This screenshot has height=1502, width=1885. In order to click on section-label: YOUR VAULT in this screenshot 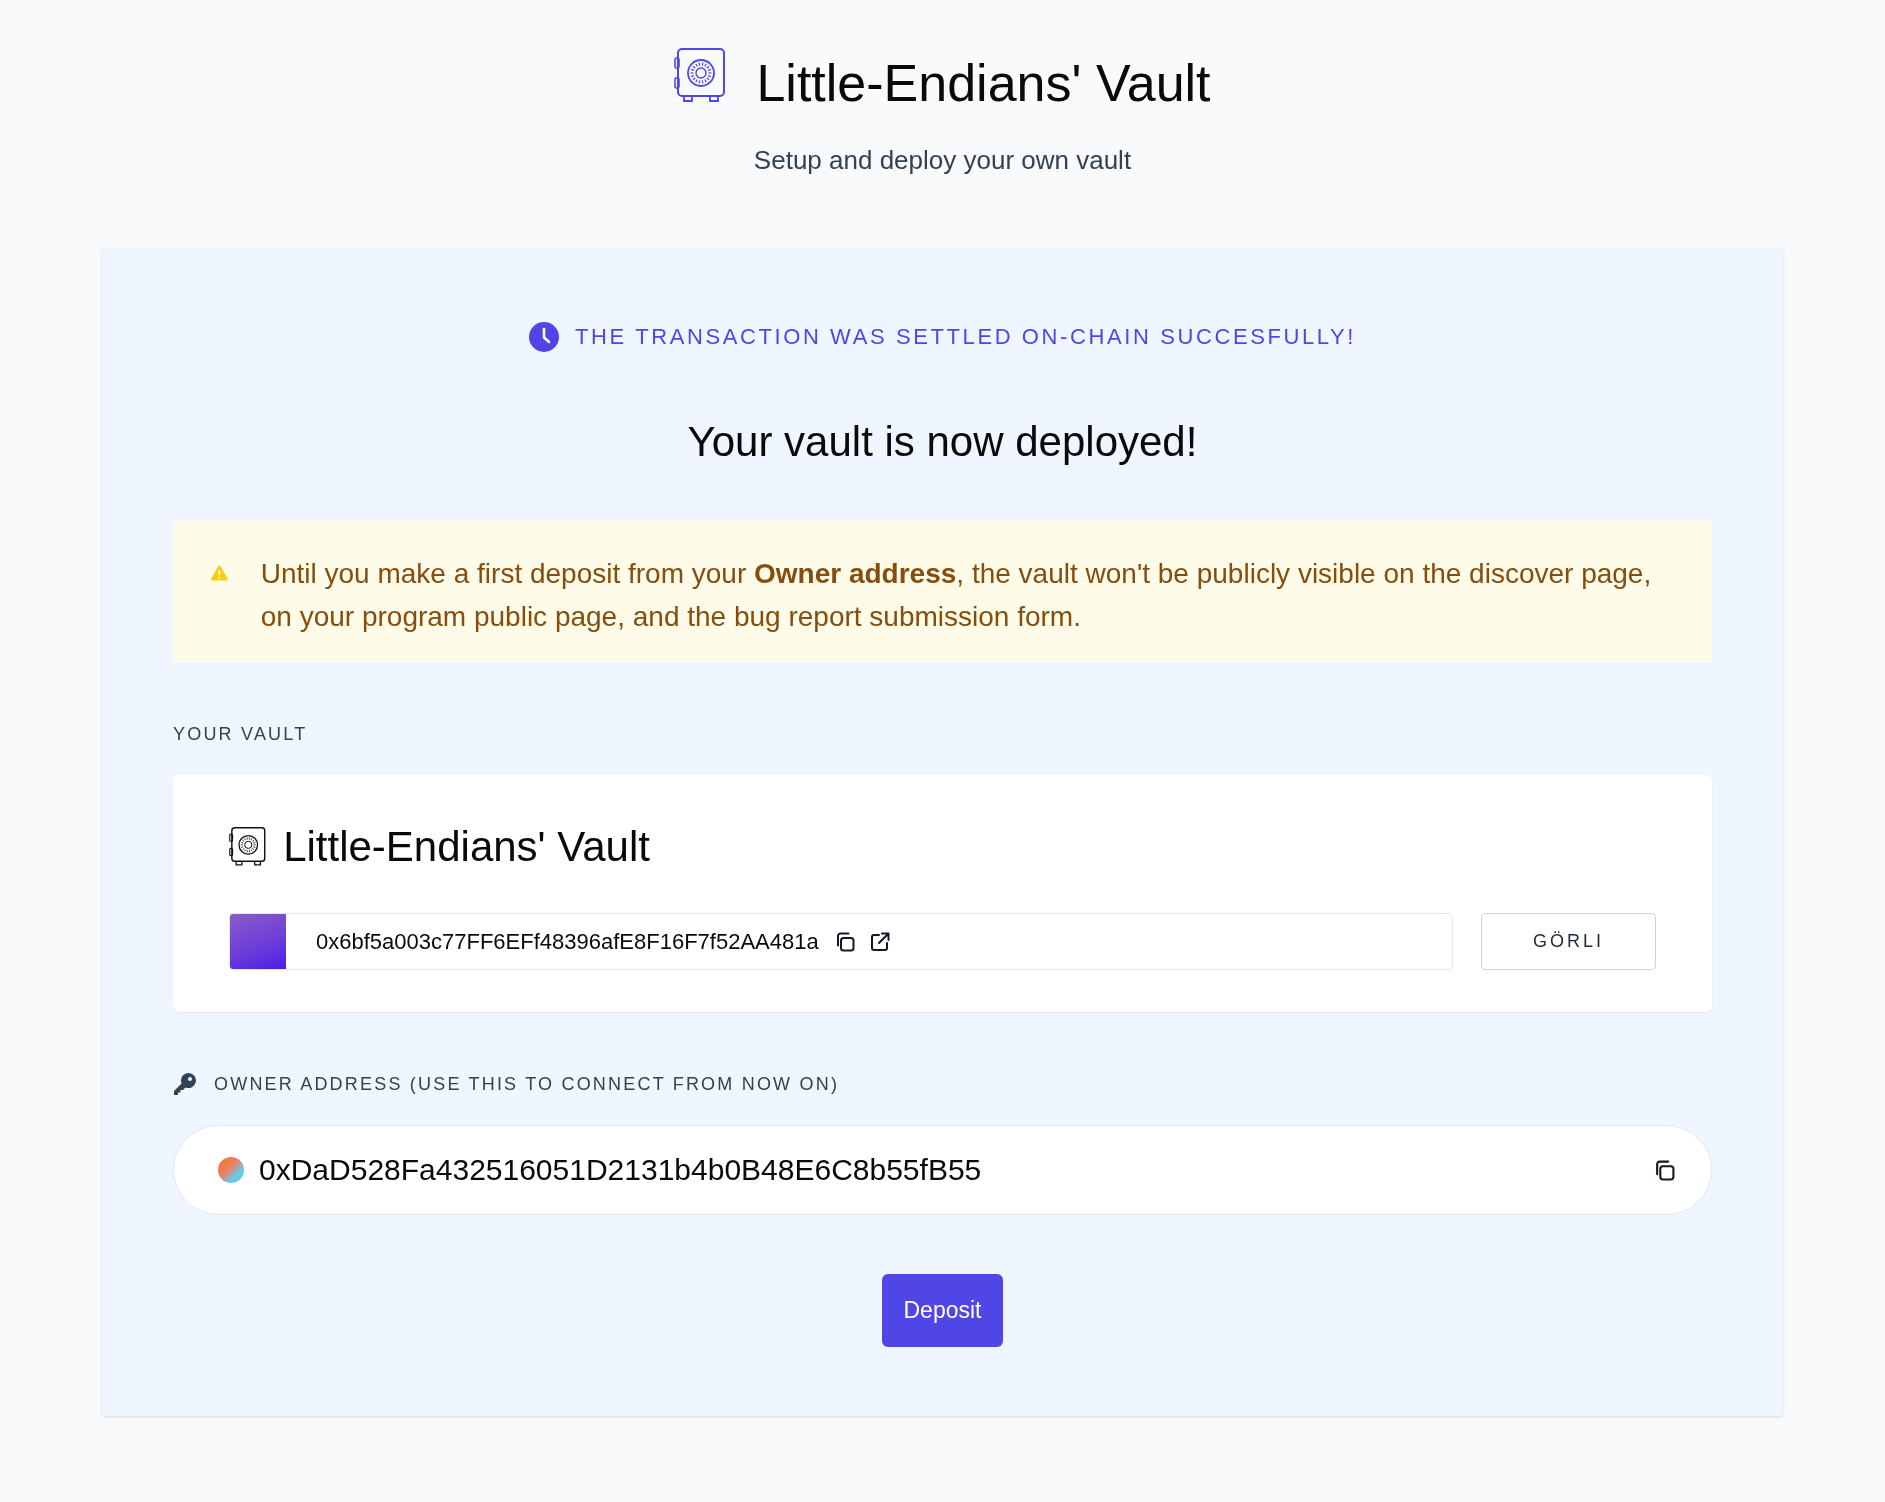, I will do `click(240, 734)`.